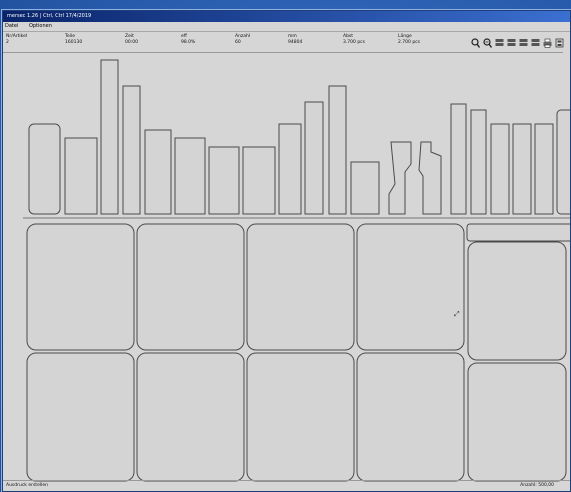 This screenshot has height=492, width=571. What do you see at coordinates (17, 36) in the screenshot?
I see `info-label: Nr/Artikel` at bounding box center [17, 36].